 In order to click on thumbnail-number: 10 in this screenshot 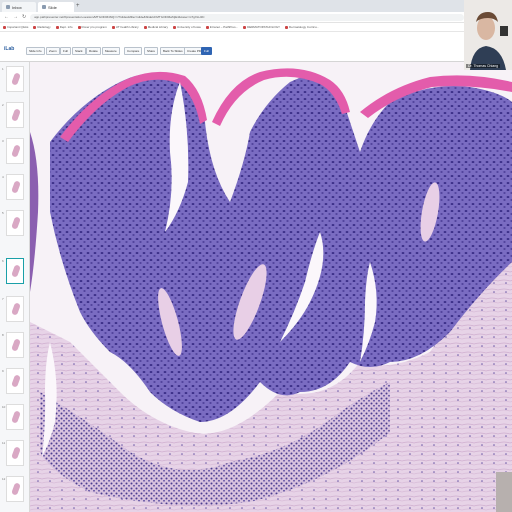, I will do `click(4, 407)`.